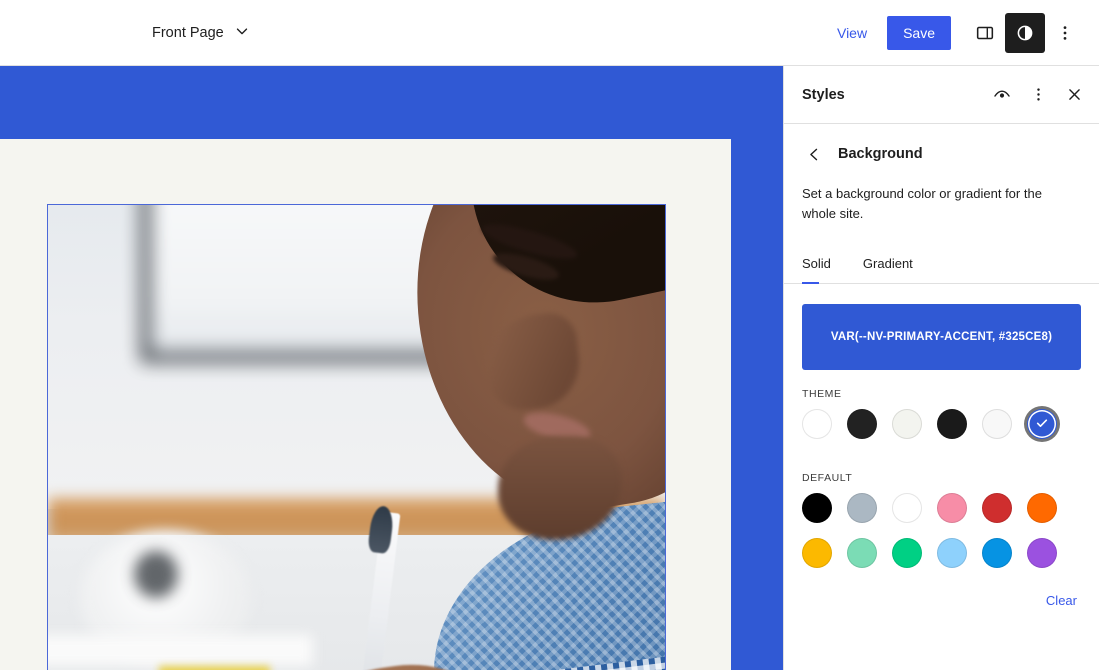 The width and height of the screenshot is (1099, 670). I want to click on clear-button: Clear, so click(1061, 600).